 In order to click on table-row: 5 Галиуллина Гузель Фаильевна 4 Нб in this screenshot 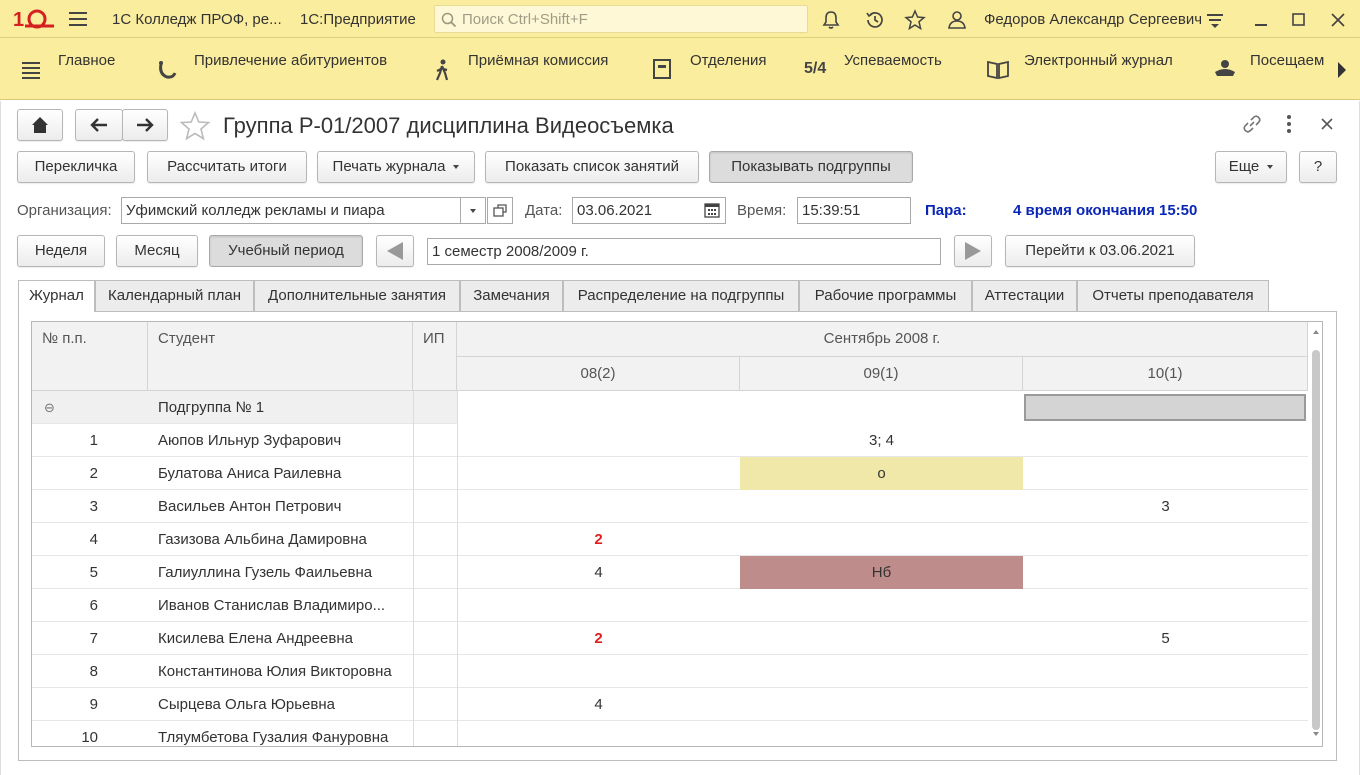, I will do `click(670, 572)`.